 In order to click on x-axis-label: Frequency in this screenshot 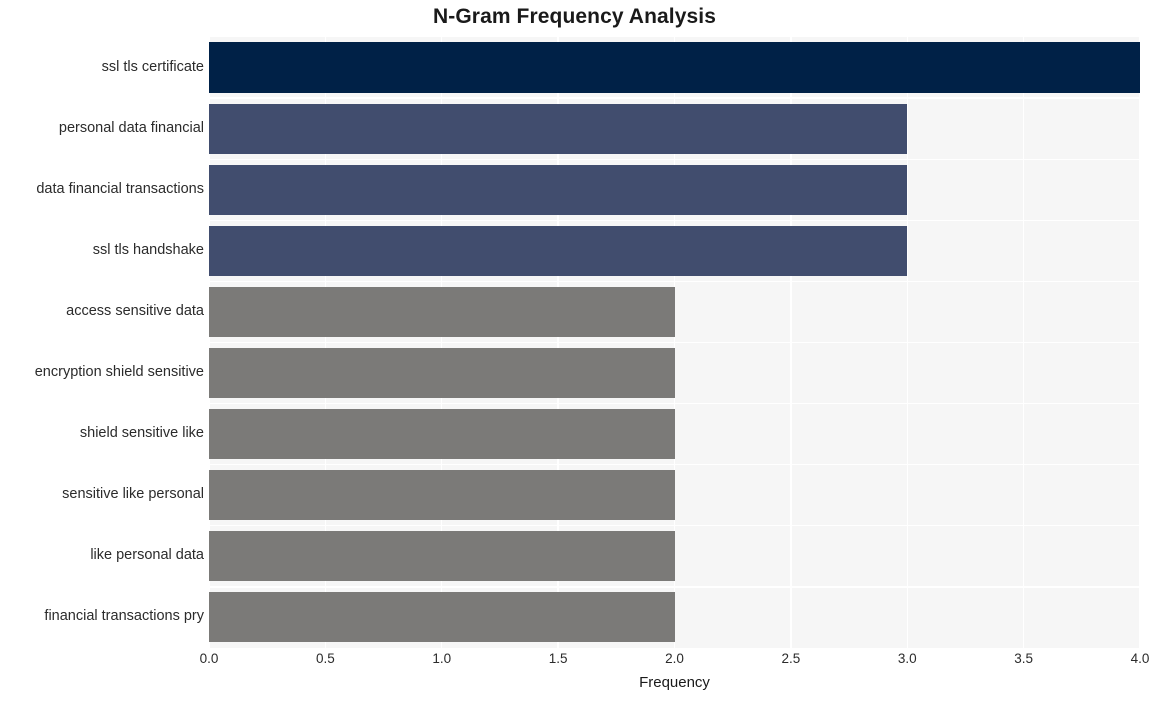, I will do `click(674, 682)`.